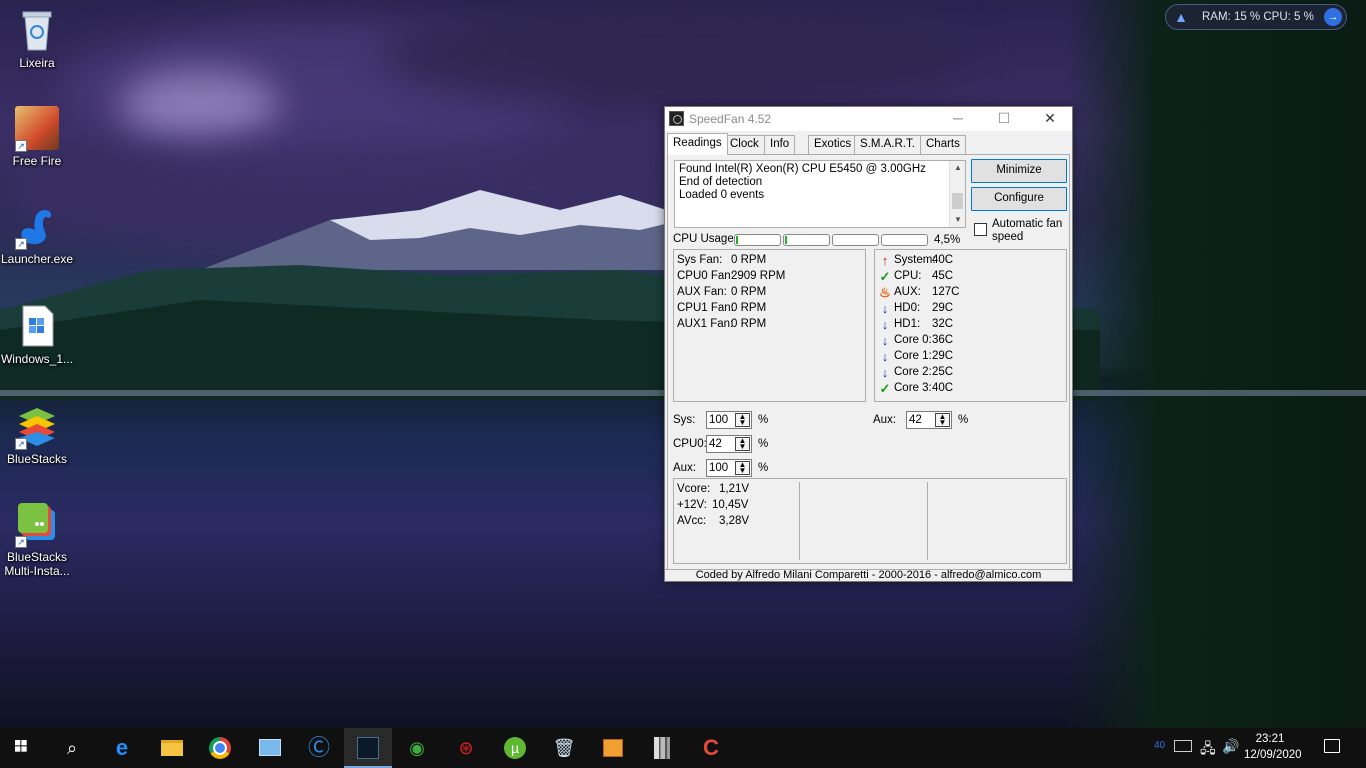  I want to click on shortcut-arrow-icon: ↗, so click(21, 146).